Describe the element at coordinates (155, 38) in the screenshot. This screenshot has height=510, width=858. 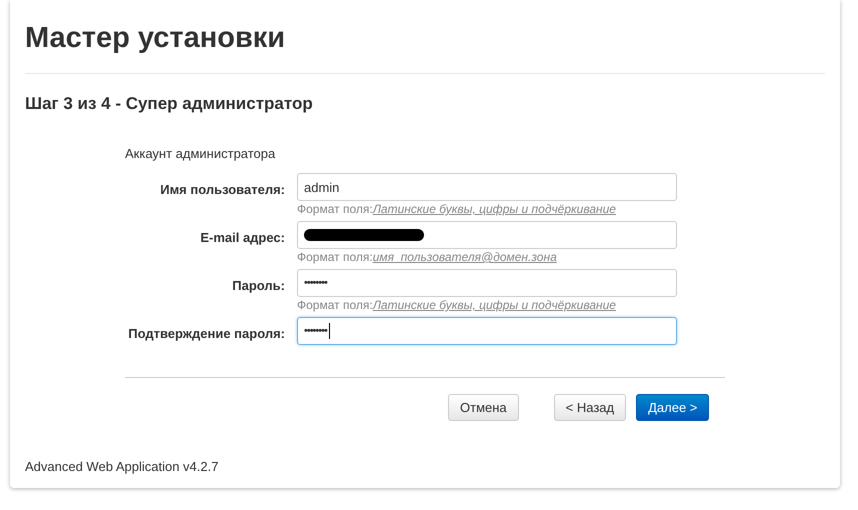
I see `page-title: Мастер установки` at that location.